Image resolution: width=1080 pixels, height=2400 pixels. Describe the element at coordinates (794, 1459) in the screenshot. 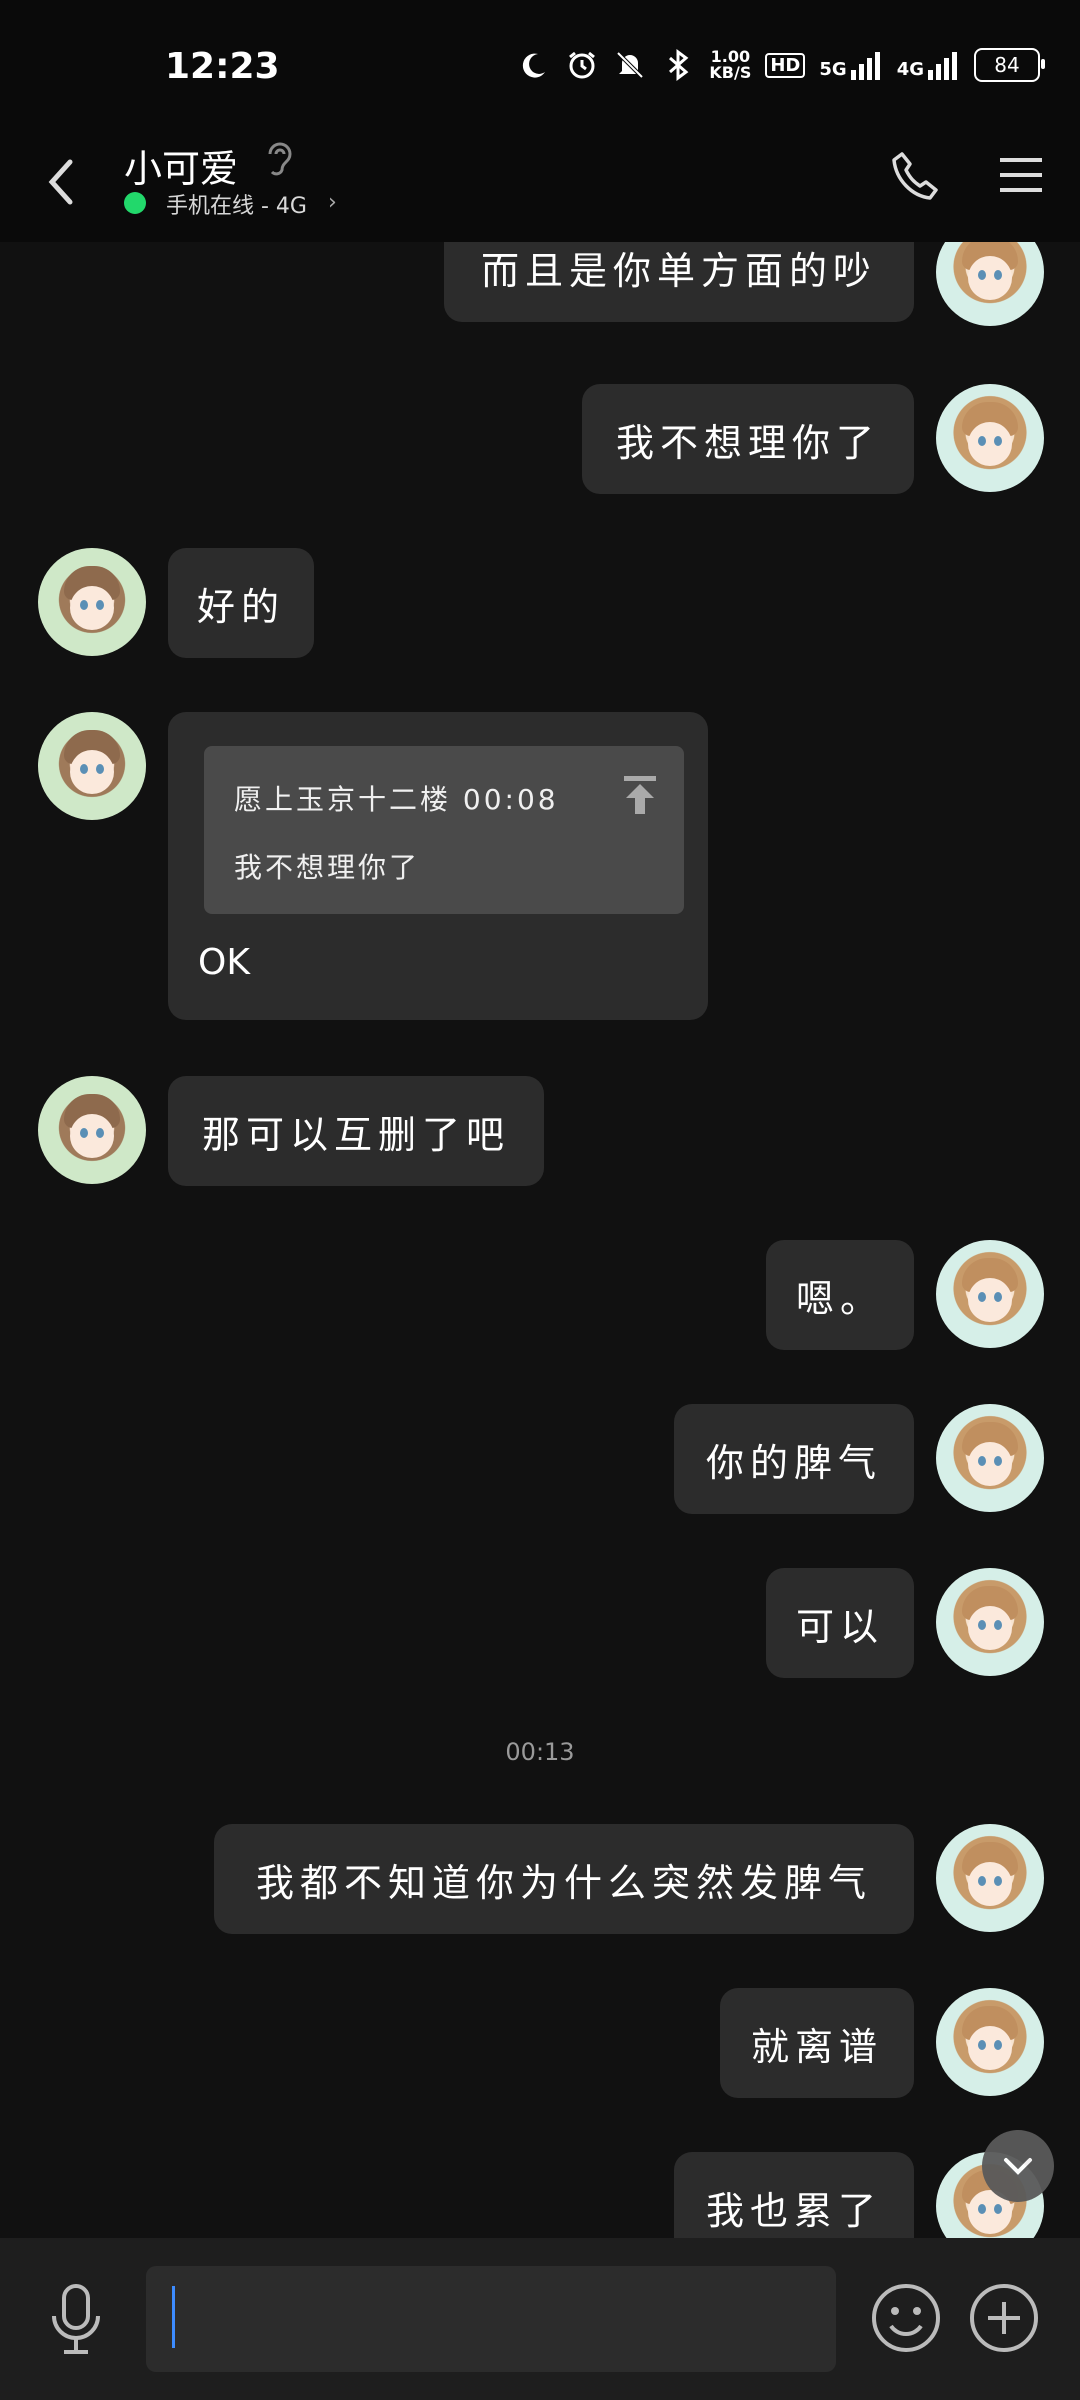

I see `message-bubble: 你的脾气` at that location.